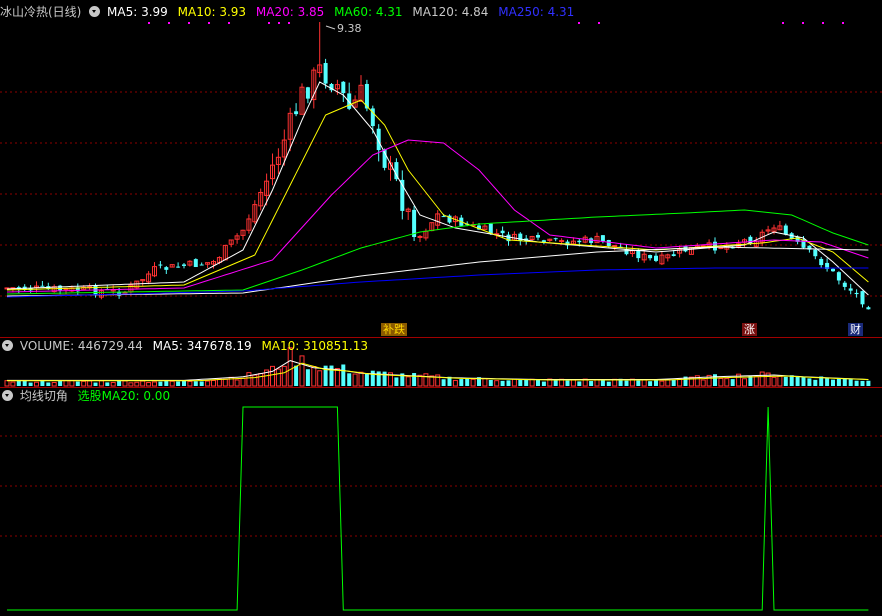 The width and height of the screenshot is (882, 616). Describe the element at coordinates (330, 27) in the screenshot. I see `high-marker-line` at that location.